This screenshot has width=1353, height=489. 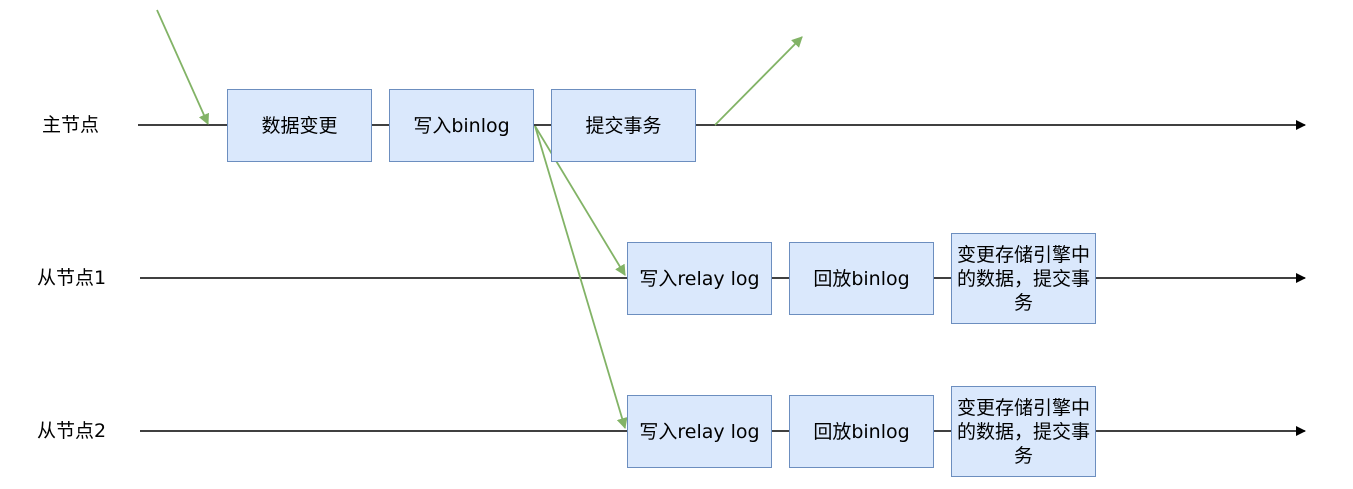 What do you see at coordinates (699, 431) in the screenshot?
I see `slave2-step-write-relay-log: 写入relay log` at bounding box center [699, 431].